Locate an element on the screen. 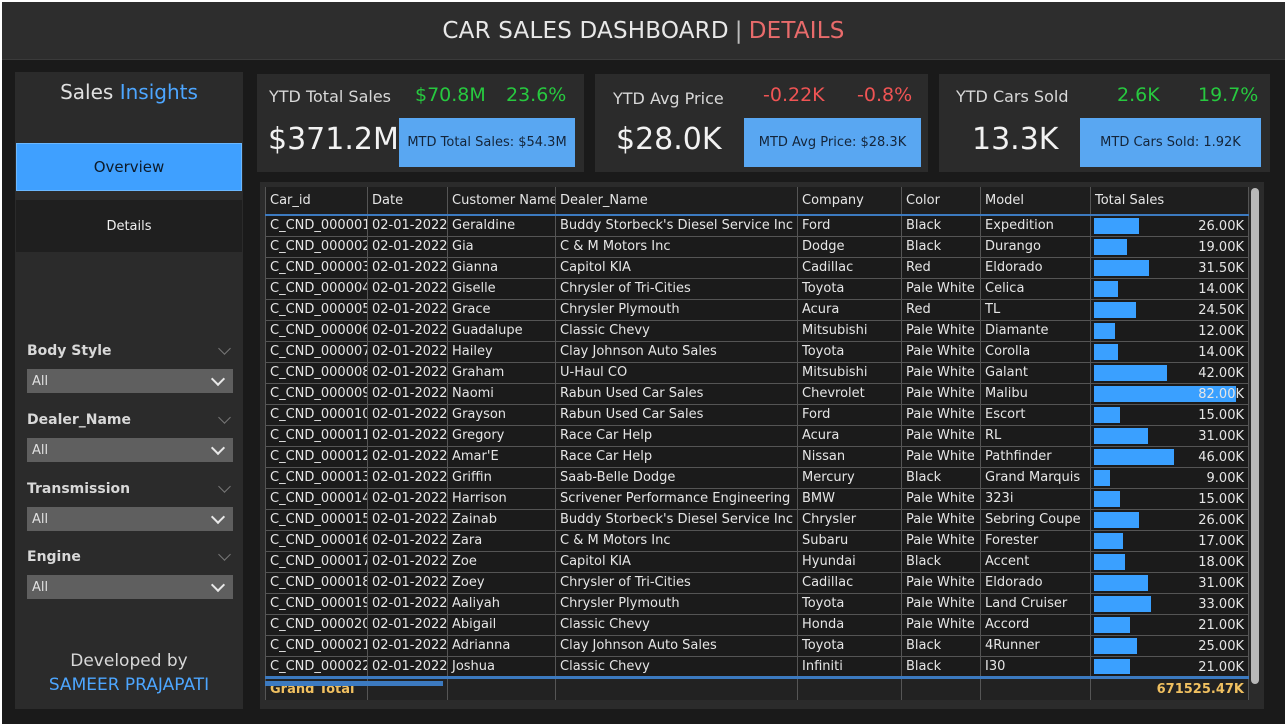 This screenshot has height=726, width=1287. kpi-delta-value: $70.8M is located at coordinates (450, 95).